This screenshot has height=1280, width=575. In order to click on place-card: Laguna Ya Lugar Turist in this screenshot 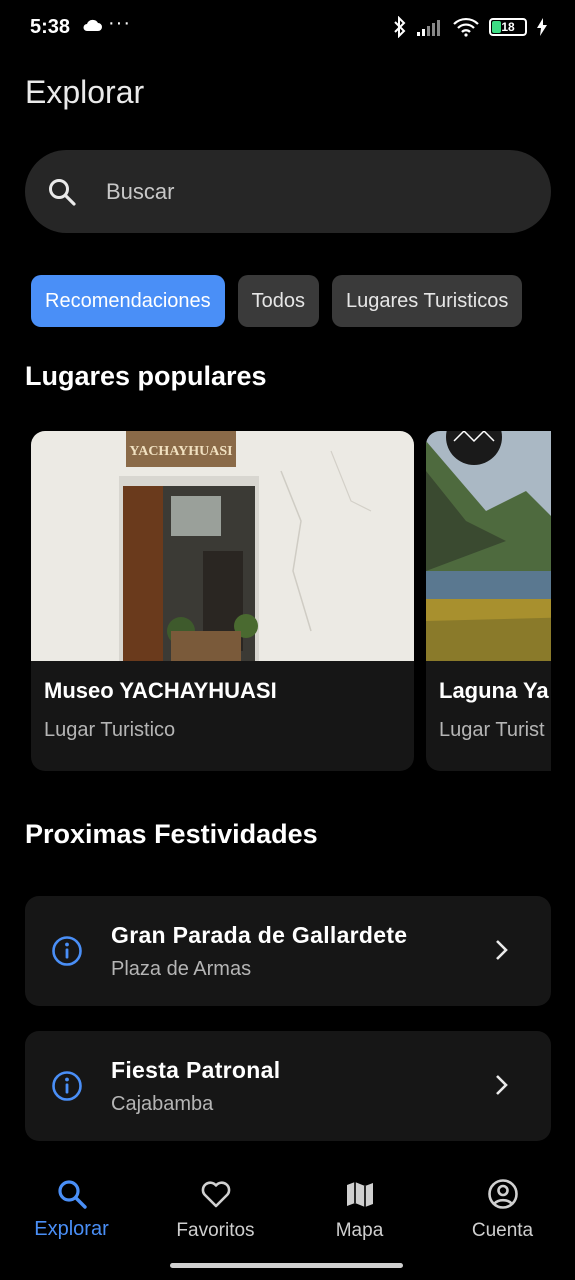, I will do `click(488, 601)`.